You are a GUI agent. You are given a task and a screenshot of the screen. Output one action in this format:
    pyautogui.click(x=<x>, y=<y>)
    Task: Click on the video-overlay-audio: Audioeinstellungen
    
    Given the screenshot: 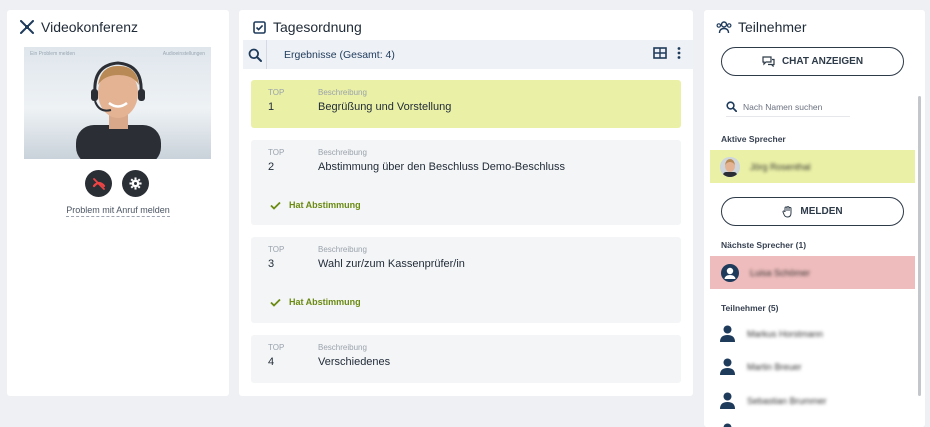 What is the action you would take?
    pyautogui.click(x=183, y=54)
    